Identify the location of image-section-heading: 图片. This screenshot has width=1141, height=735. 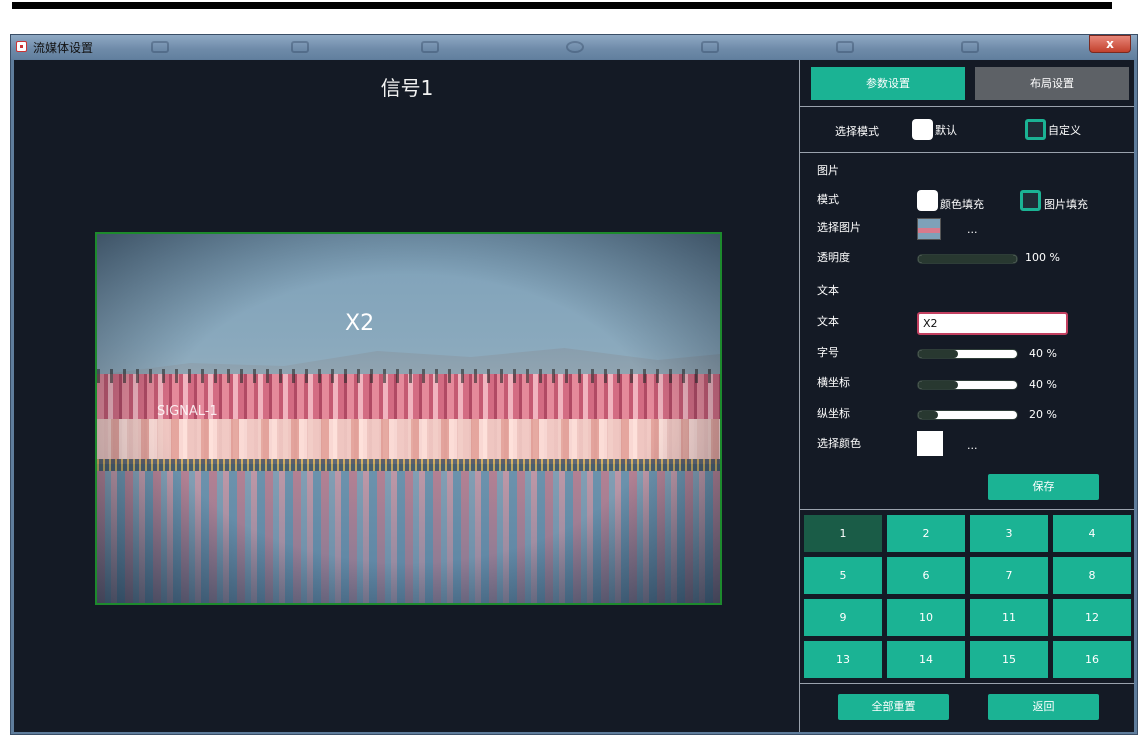
(828, 170).